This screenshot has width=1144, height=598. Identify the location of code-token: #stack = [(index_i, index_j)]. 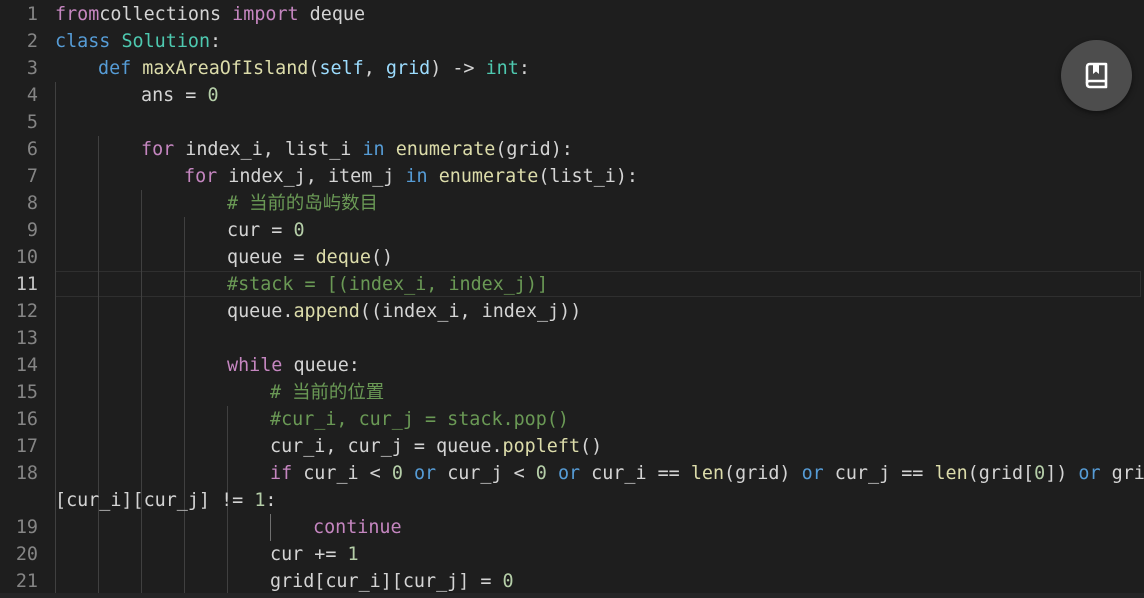
(388, 284).